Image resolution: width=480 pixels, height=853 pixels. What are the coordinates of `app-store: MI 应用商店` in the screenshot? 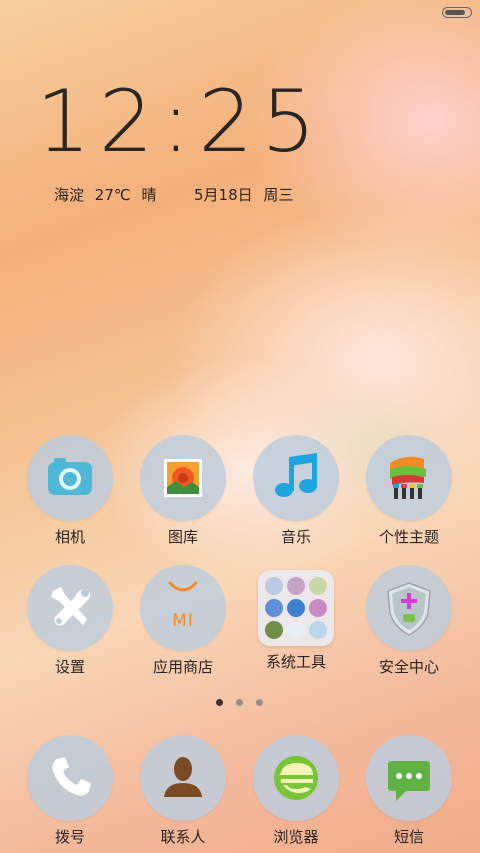 It's located at (183, 621).